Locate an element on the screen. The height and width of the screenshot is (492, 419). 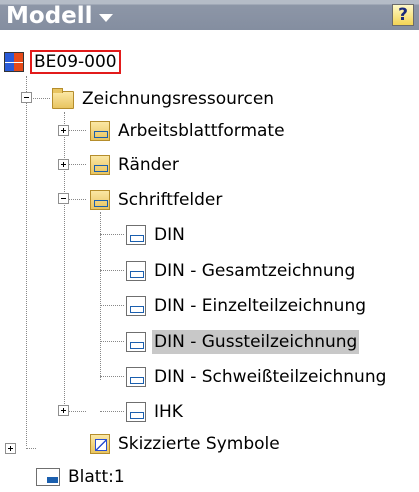
tree-item-title-block-selected: DIN - Gussteilzeichnung is located at coordinates (243, 342).